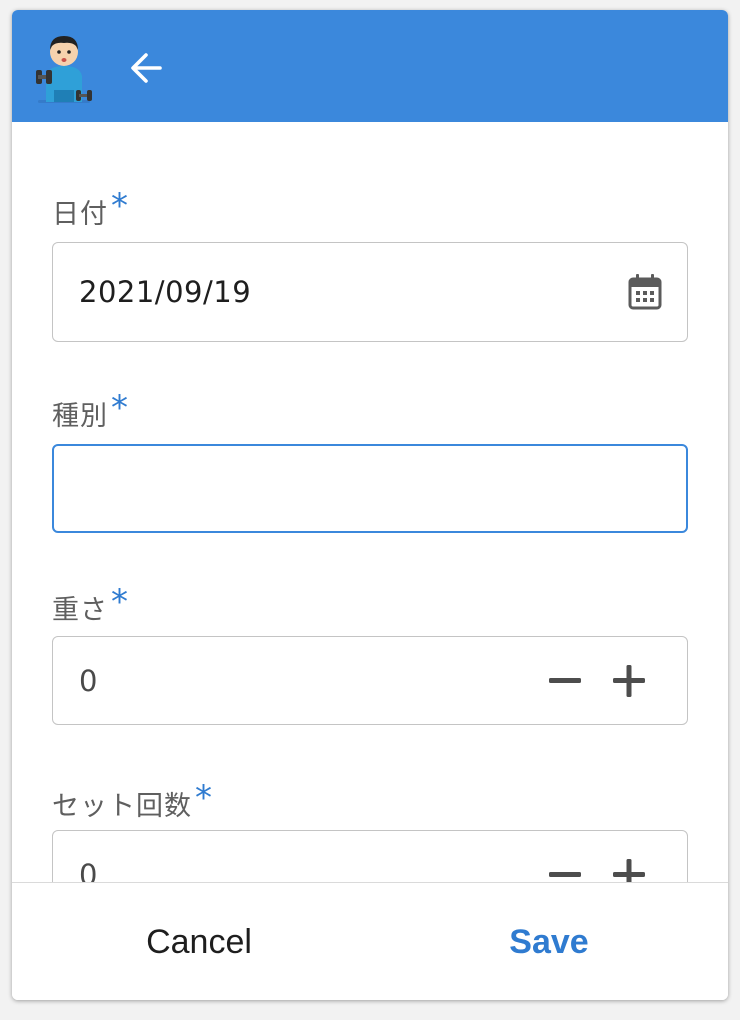 The width and height of the screenshot is (740, 1020). Describe the element at coordinates (370, 488) in the screenshot. I see `type-input` at that location.